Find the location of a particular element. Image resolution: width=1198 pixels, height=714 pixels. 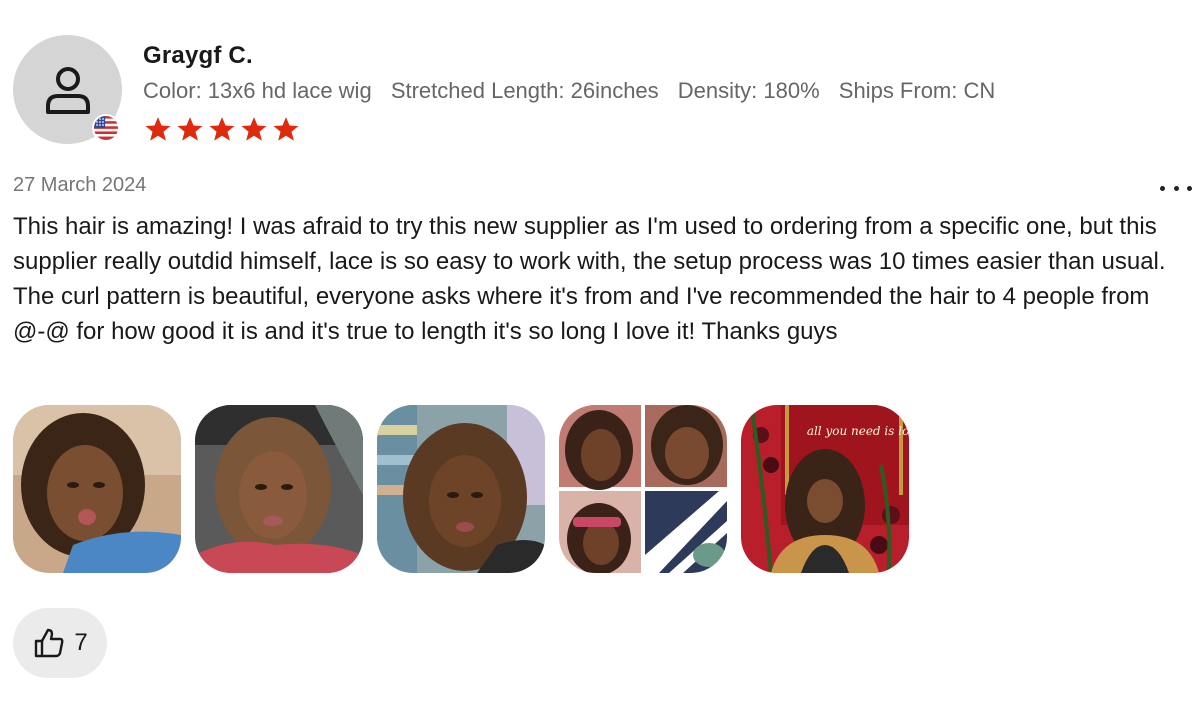

us-flag-icon is located at coordinates (106, 128).